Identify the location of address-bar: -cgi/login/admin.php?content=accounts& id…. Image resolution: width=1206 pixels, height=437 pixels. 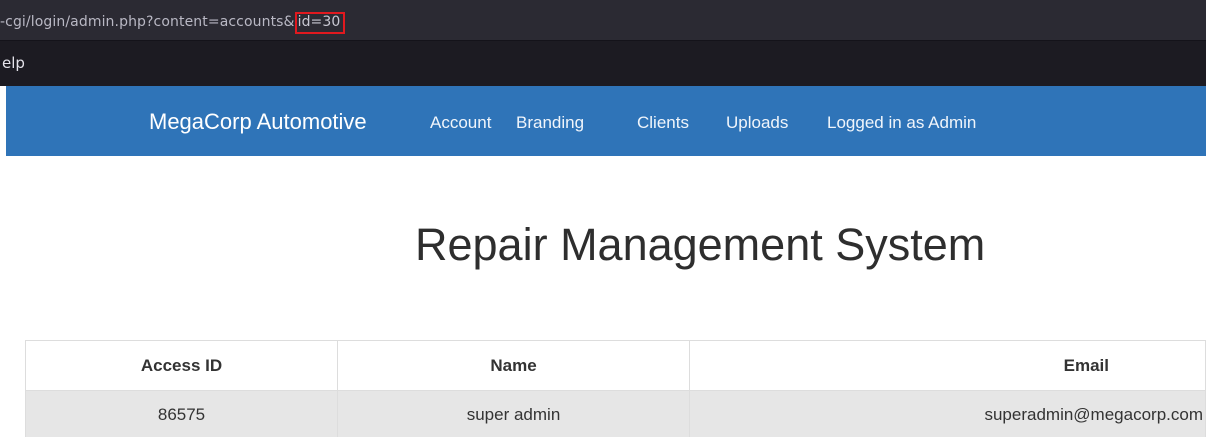
(603, 20).